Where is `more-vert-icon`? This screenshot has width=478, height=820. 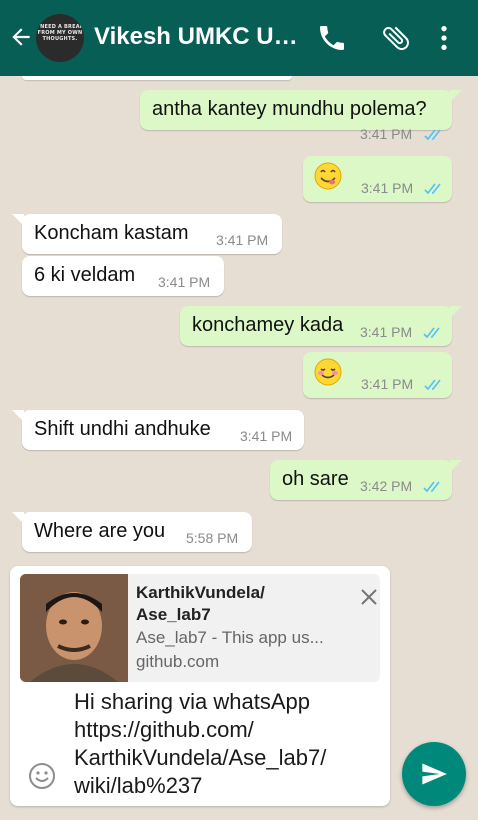
more-vert-icon is located at coordinates (444, 38).